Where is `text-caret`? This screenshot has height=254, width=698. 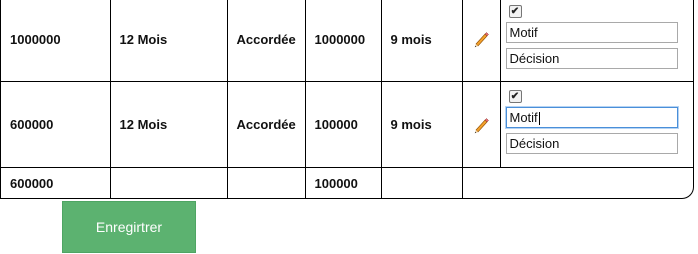 text-caret is located at coordinates (539, 119).